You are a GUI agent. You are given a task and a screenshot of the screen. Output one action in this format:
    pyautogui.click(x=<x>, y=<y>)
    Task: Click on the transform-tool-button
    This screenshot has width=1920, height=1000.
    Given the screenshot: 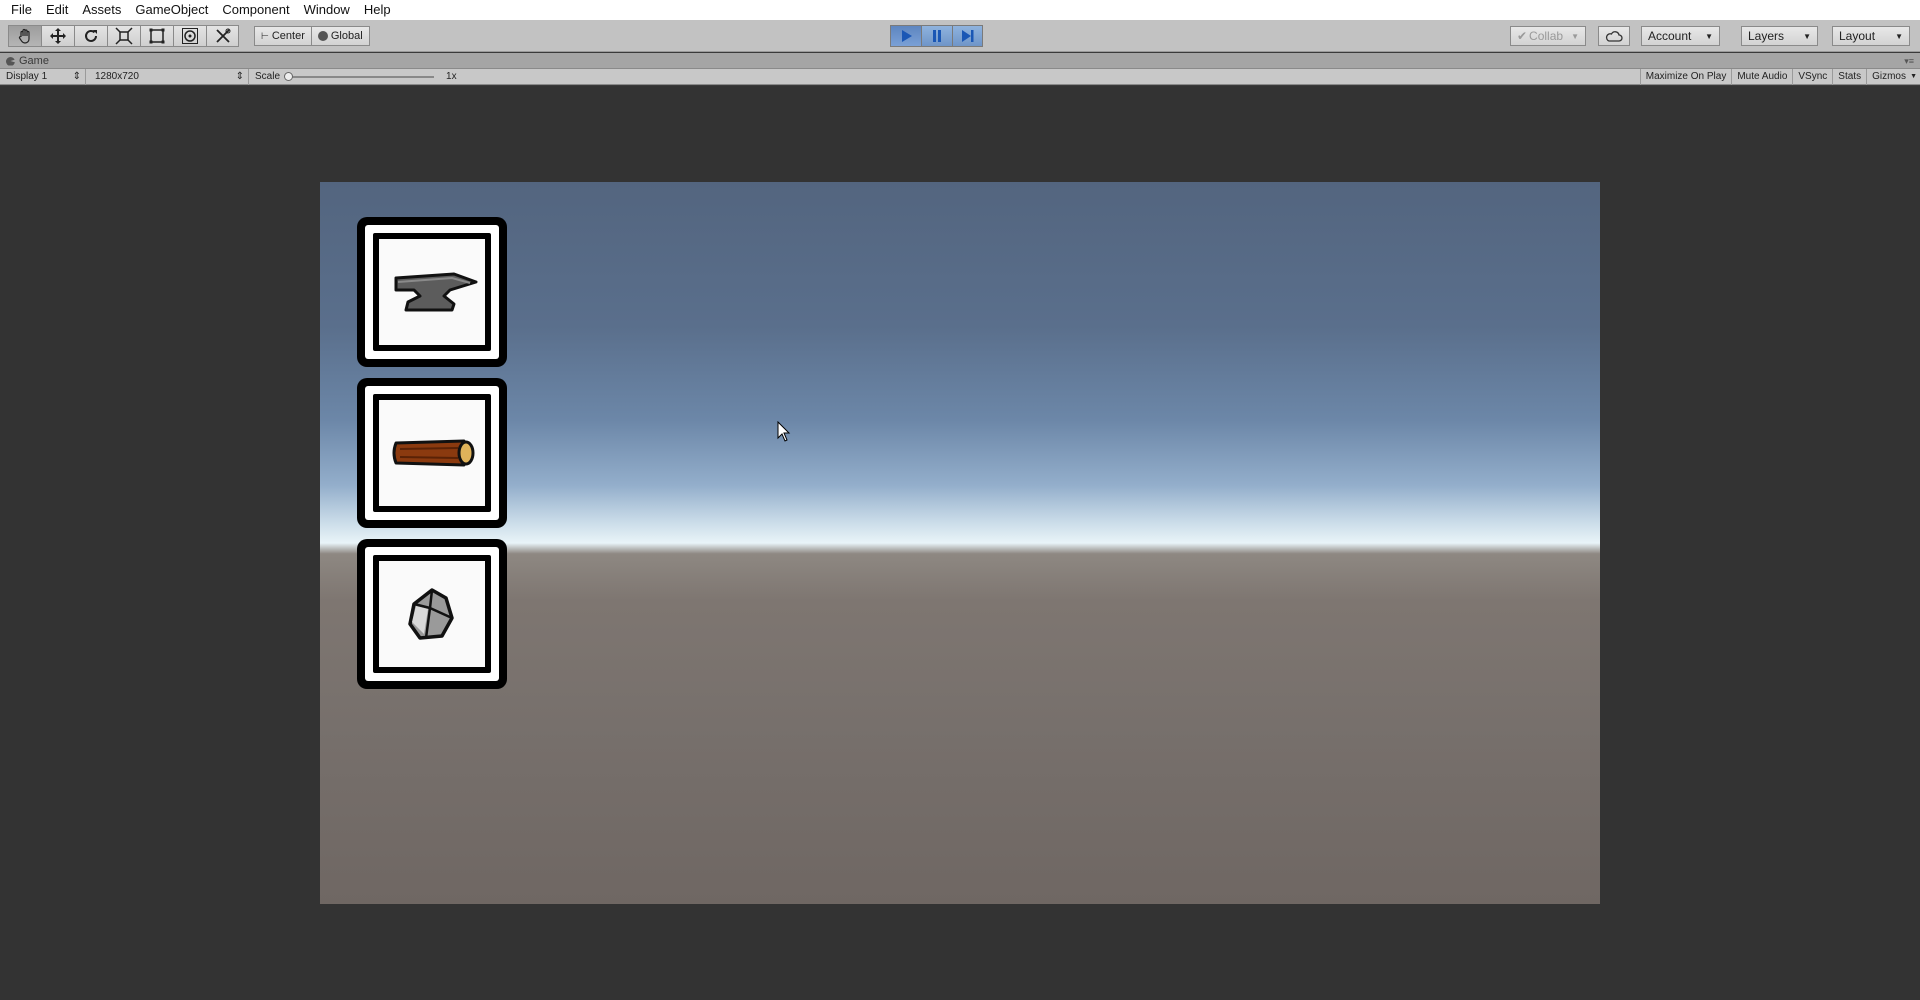 What is the action you would take?
    pyautogui.click(x=189, y=36)
    